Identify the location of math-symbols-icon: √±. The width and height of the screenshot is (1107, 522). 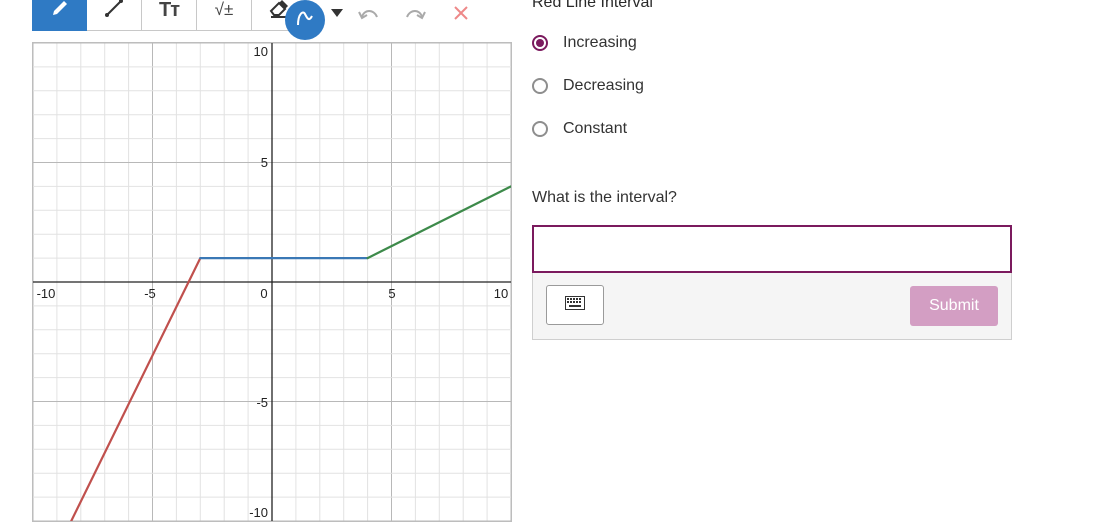
(224, 9).